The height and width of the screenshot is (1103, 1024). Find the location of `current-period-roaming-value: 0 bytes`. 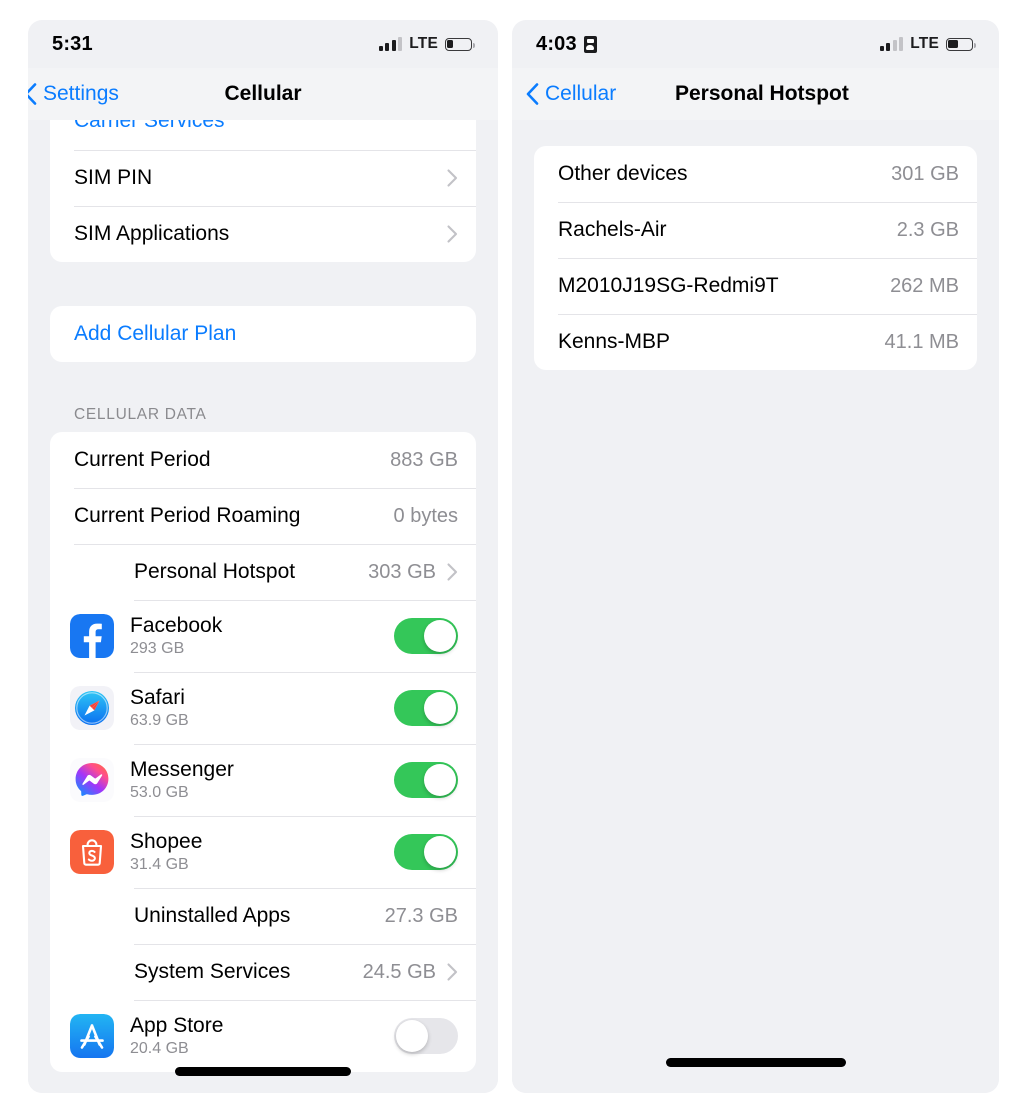

current-period-roaming-value: 0 bytes is located at coordinates (425, 515).